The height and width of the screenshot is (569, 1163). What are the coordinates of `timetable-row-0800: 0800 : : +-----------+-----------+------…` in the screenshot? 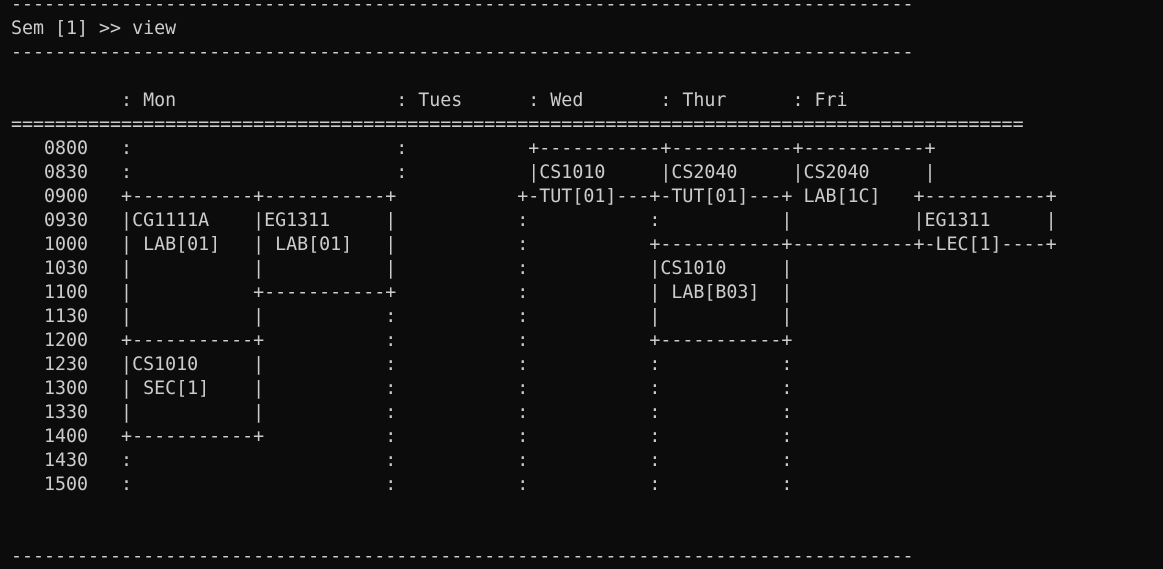 It's located at (473, 148).